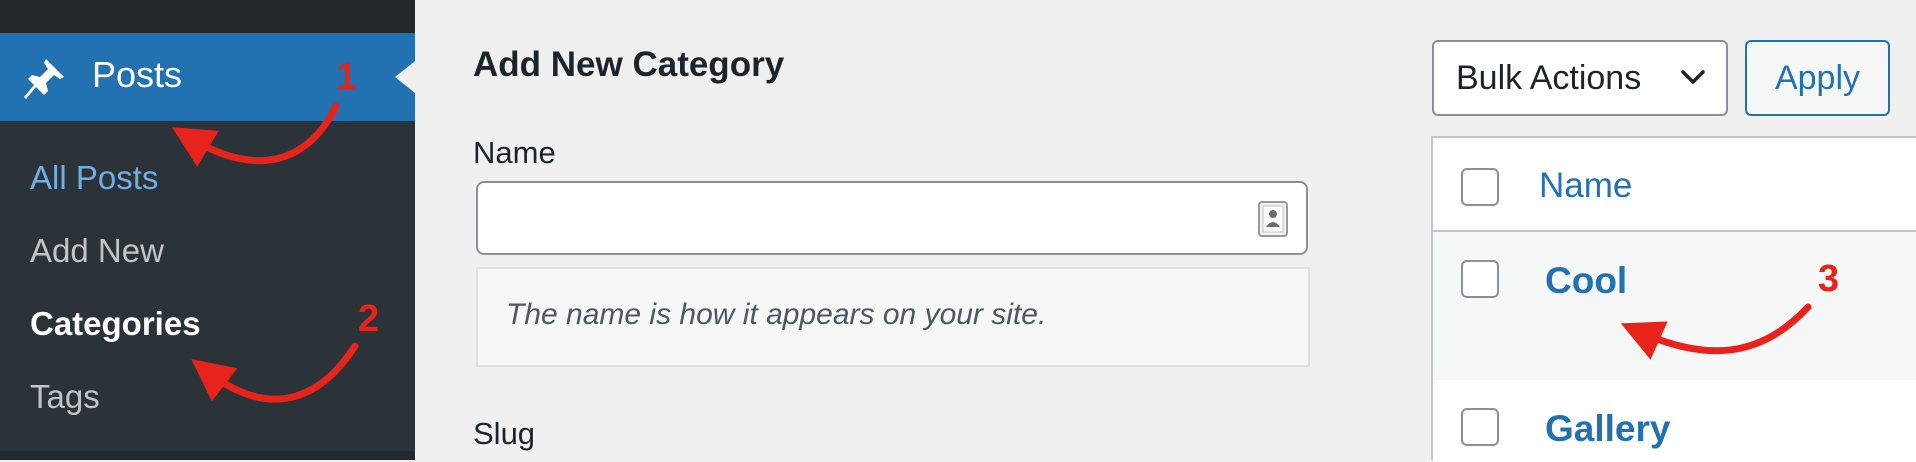  Describe the element at coordinates (137, 74) in the screenshot. I see `menu-item-posts-label: Posts` at that location.